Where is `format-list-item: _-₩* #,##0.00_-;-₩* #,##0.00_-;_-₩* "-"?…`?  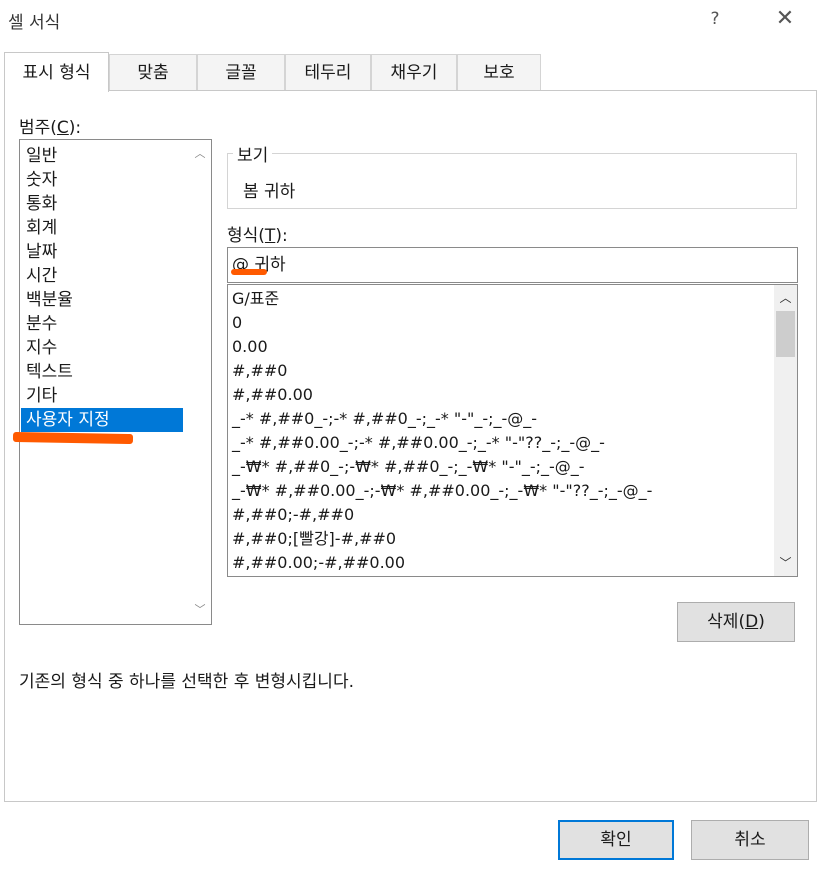
format-list-item: _-₩* #,##0.00_-;-₩* #,##0.00_-;_-₩* "-"?… is located at coordinates (442, 491).